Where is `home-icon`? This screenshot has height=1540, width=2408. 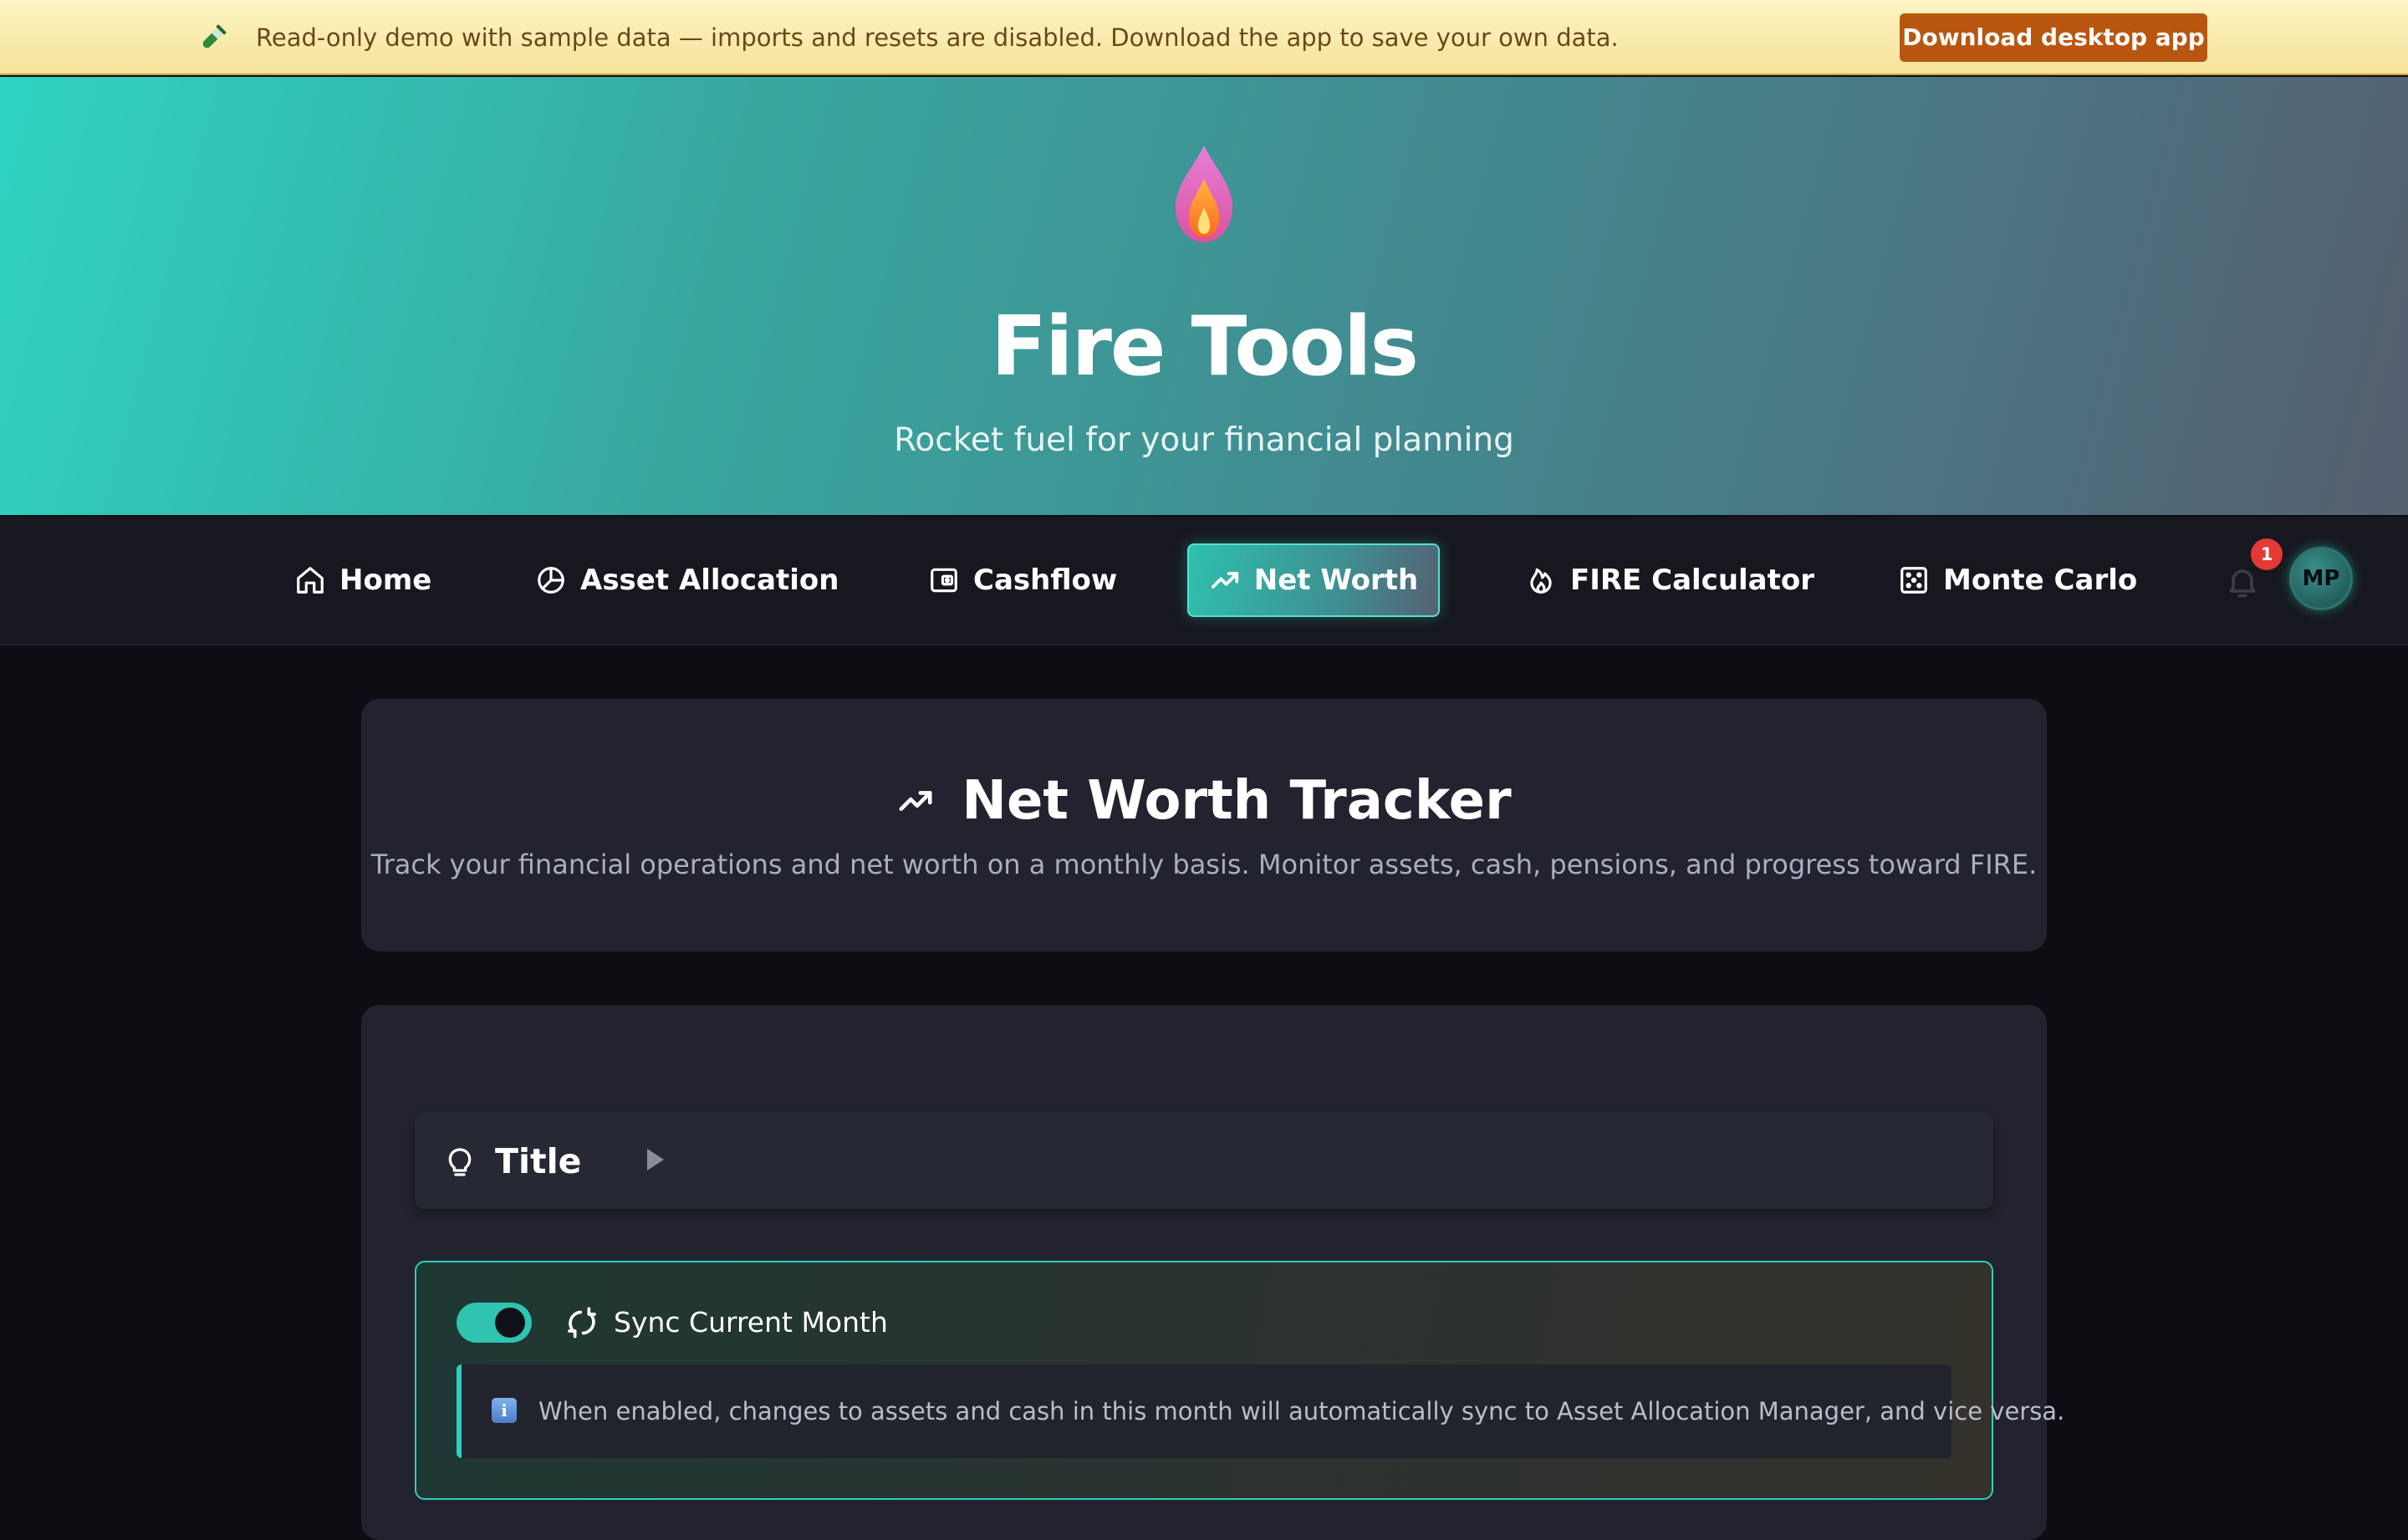
home-icon is located at coordinates (311, 580).